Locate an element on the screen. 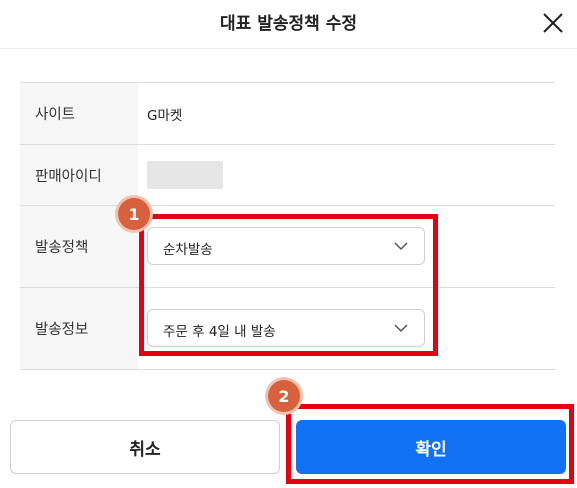 The height and width of the screenshot is (488, 577). shipping-policy-select: 순차발송 is located at coordinates (286, 246).